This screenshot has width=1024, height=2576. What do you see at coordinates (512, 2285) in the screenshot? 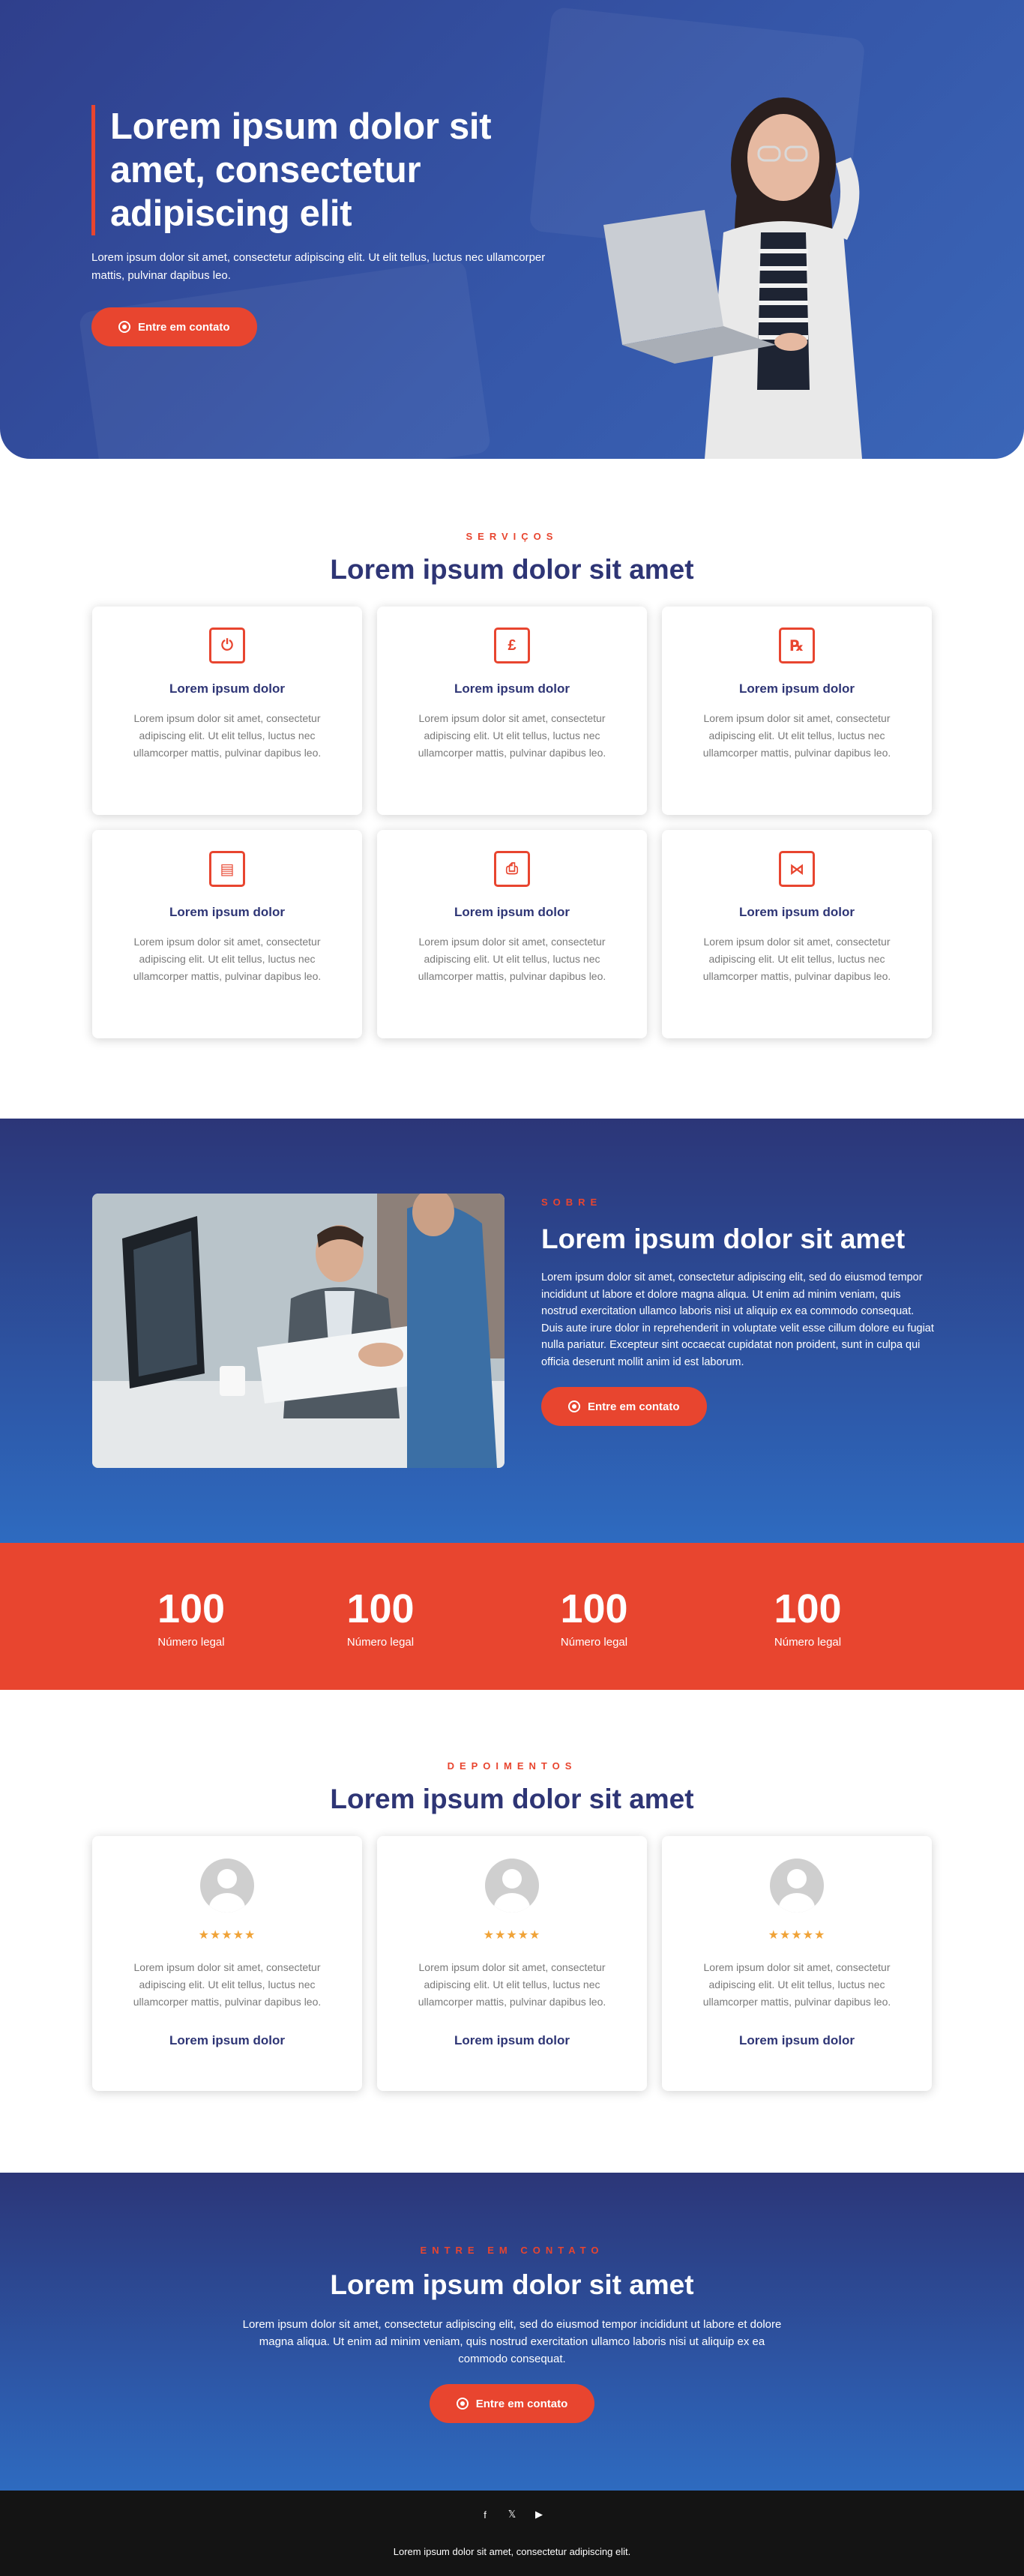
I see `contact-title: Lorem ipsum dolor sit amet` at bounding box center [512, 2285].